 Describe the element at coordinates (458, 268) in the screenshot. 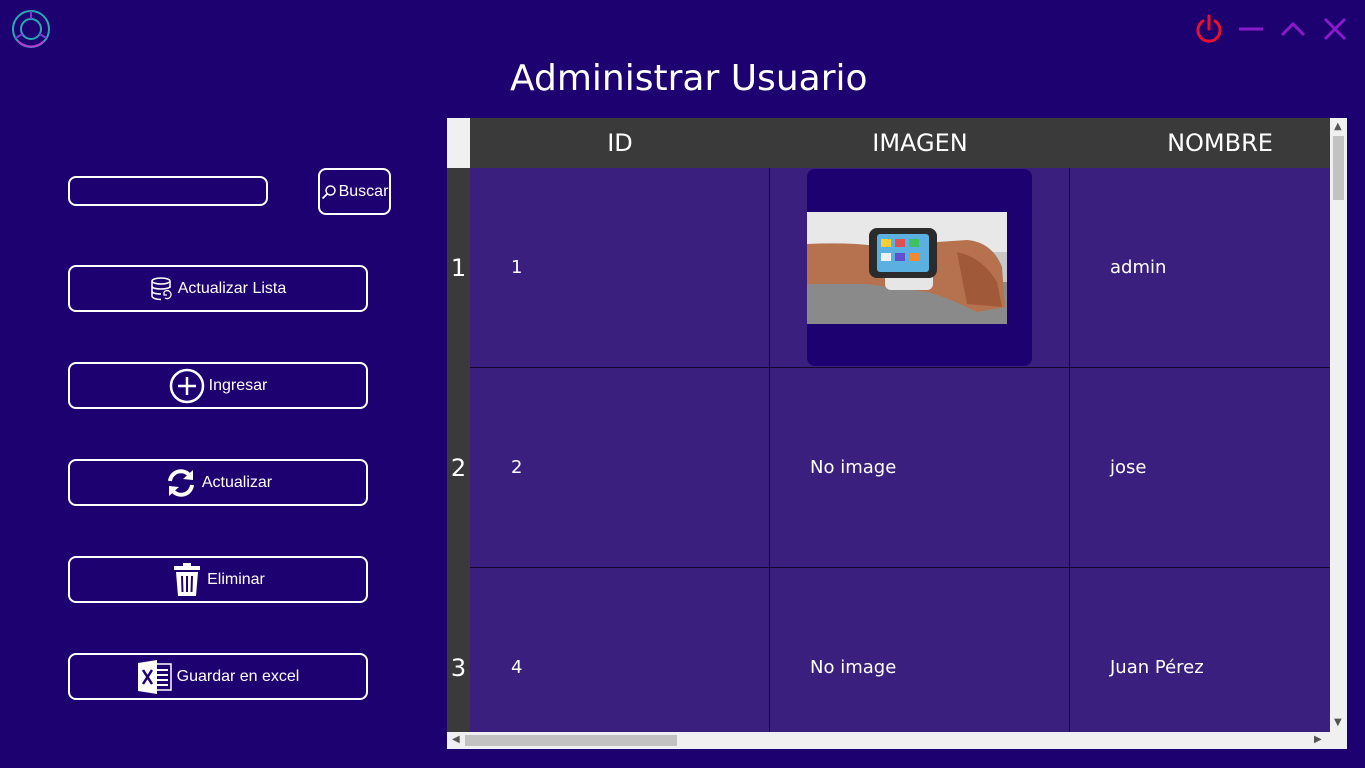

I see `row-header: 1` at that location.